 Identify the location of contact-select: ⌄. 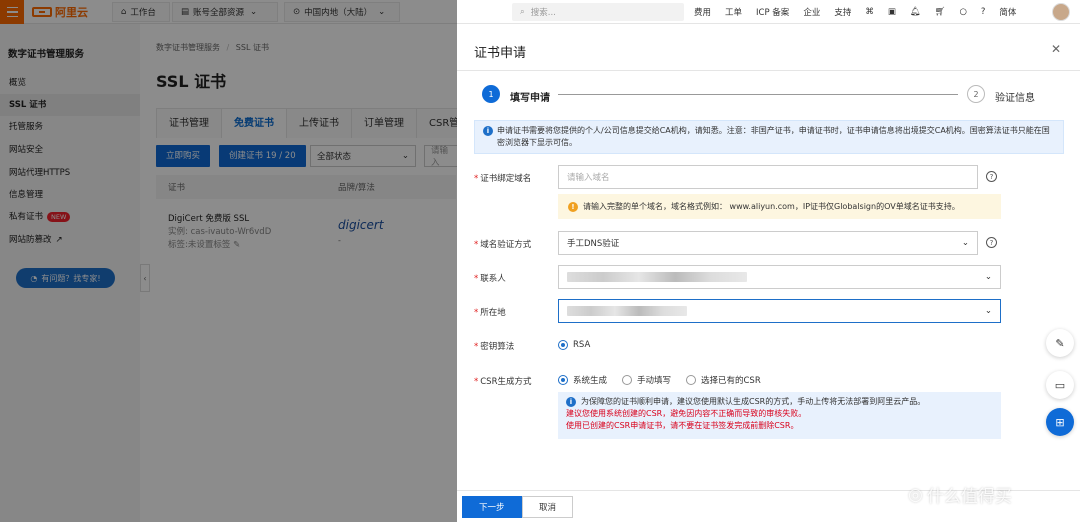
(779, 277).